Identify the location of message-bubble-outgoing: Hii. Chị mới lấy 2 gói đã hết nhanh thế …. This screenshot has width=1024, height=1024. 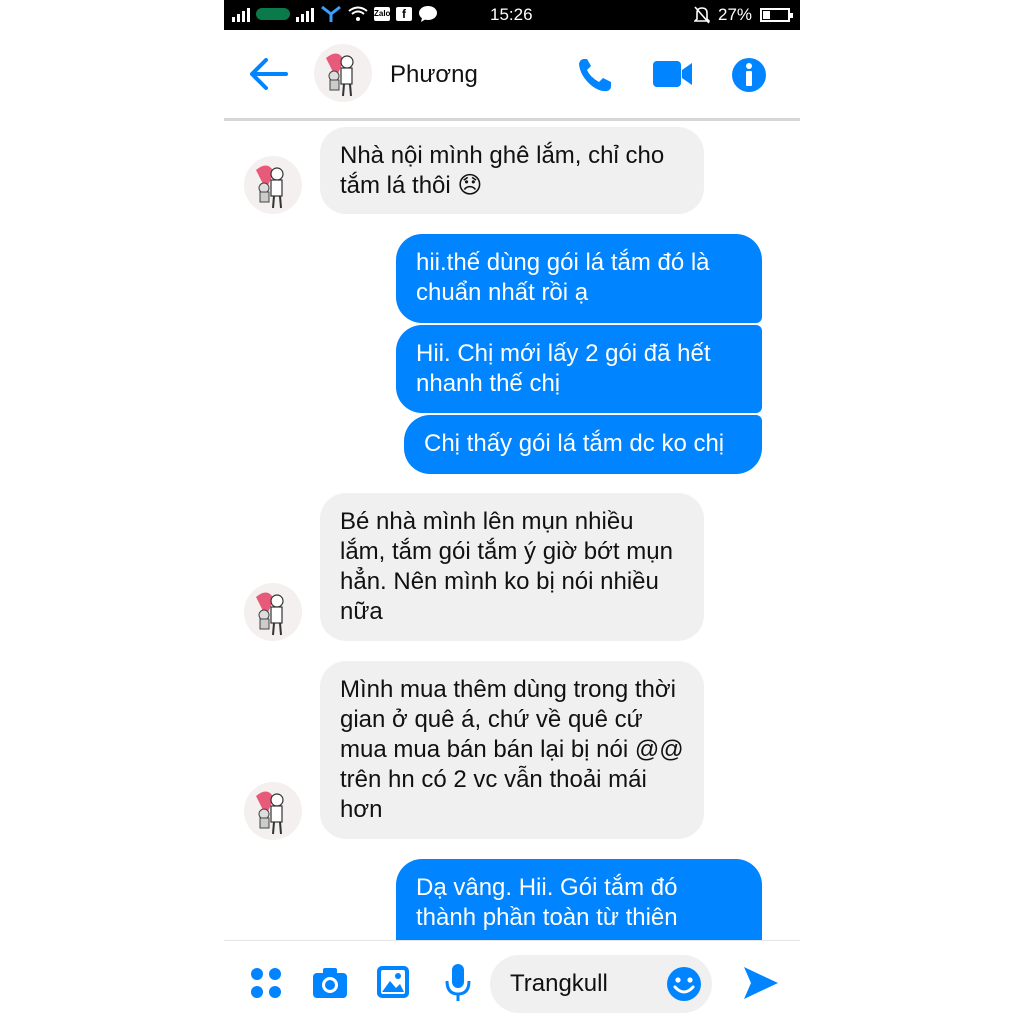
(579, 369).